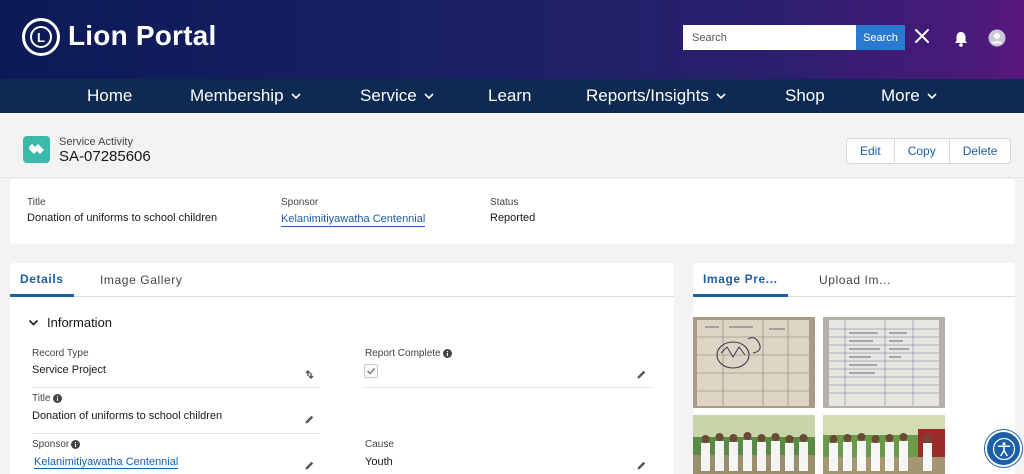  I want to click on section-information: Information, so click(70, 322).